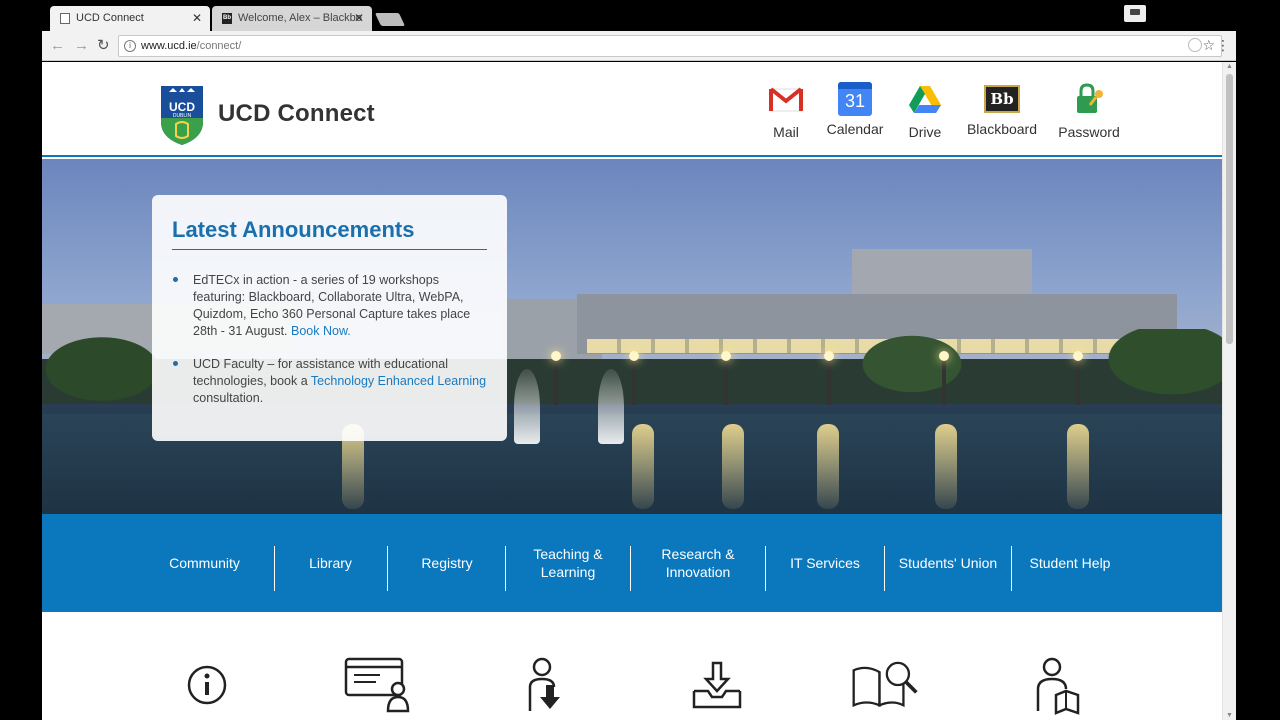 This screenshot has height=720, width=1280. Describe the element at coordinates (1208, 45) in the screenshot. I see `bookmark-star-icon: ☆` at that location.